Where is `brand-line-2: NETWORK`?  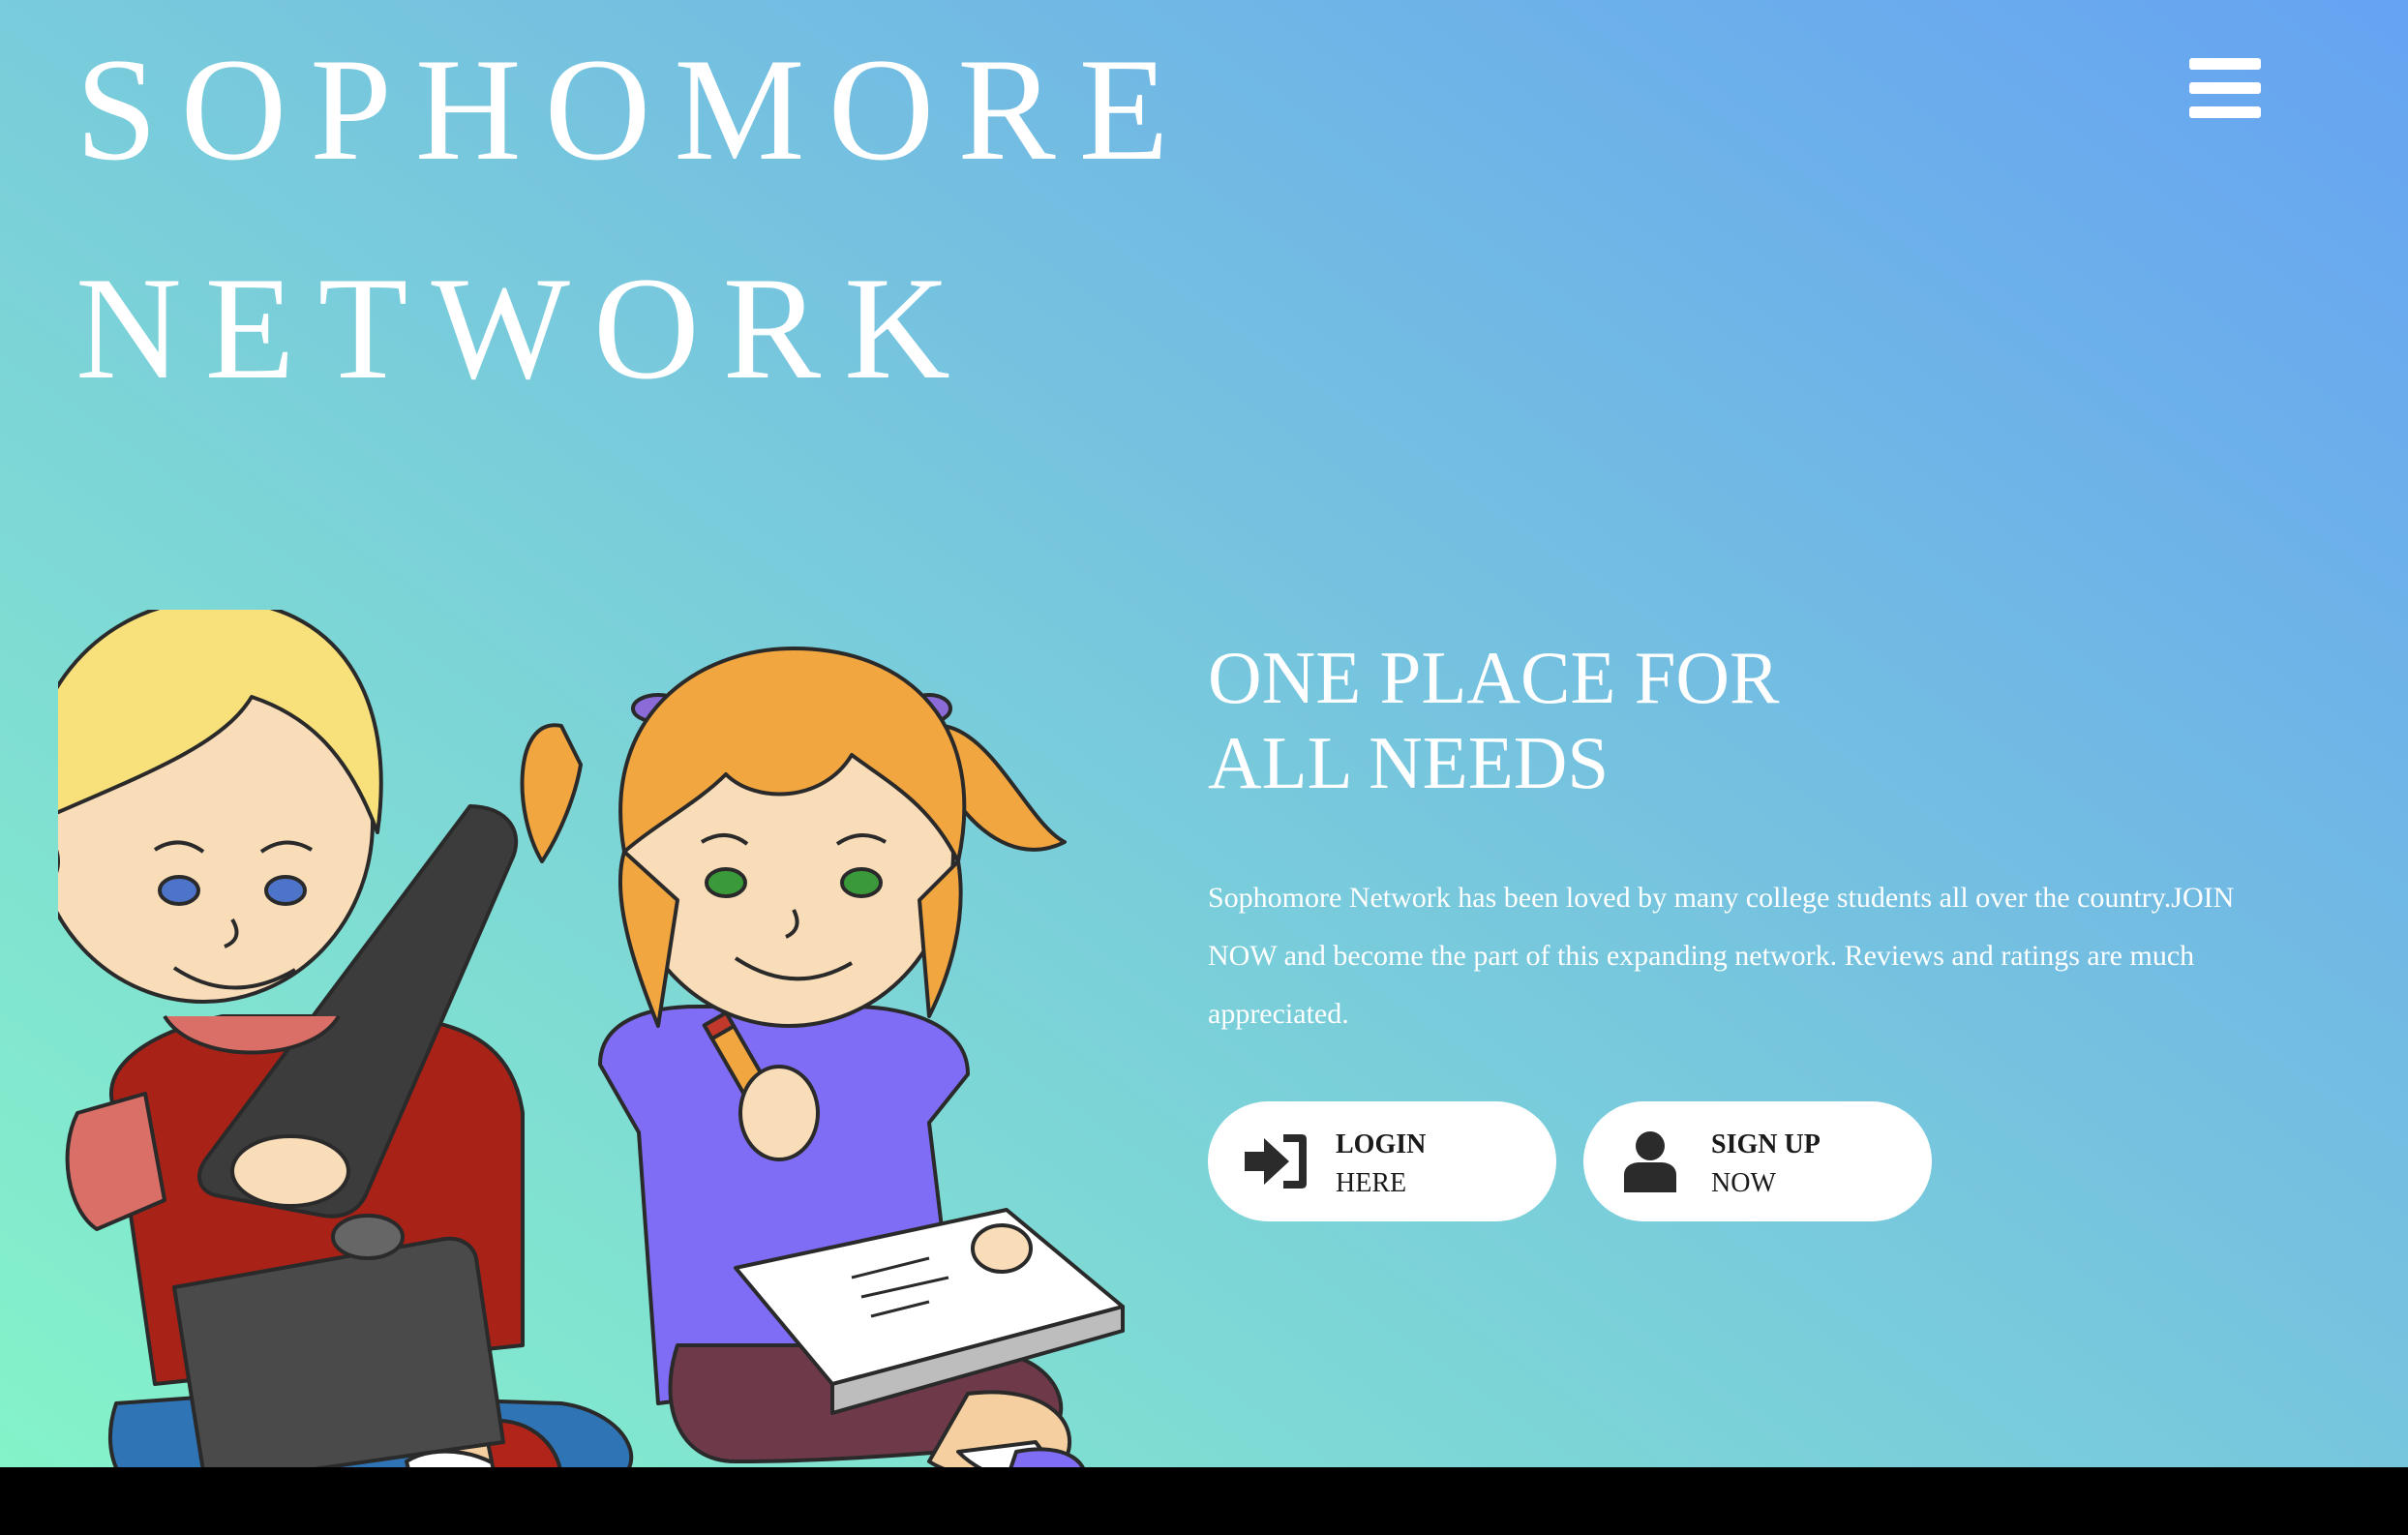 brand-line-2: NETWORK is located at coordinates (524, 328).